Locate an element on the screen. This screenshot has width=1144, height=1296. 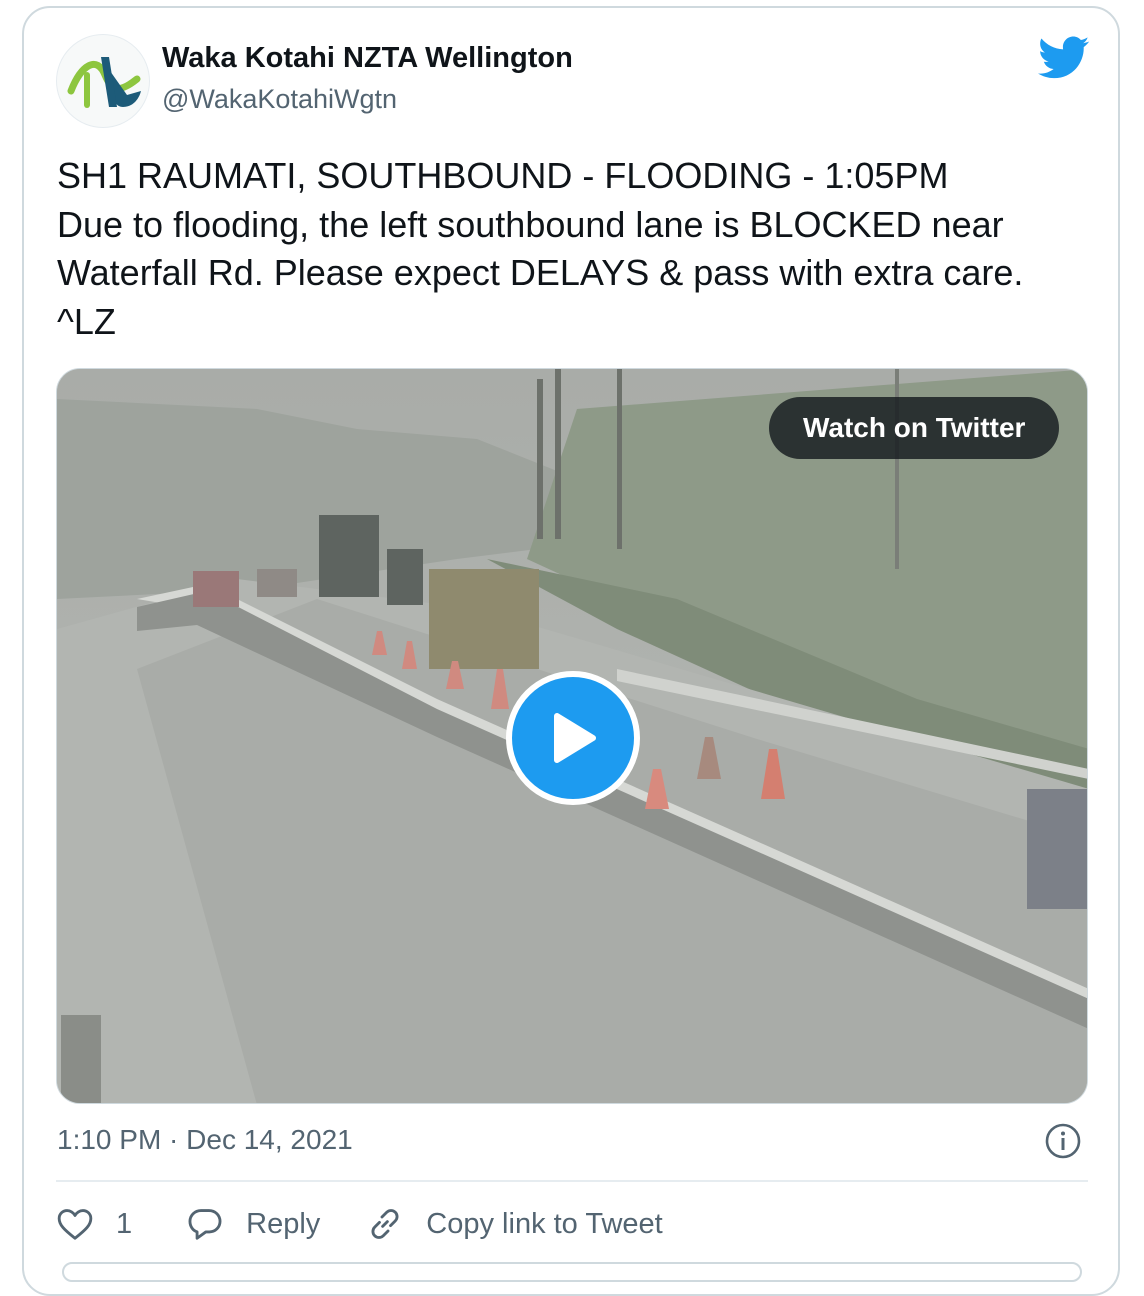
reply-button: Reply is located at coordinates (253, 1224).